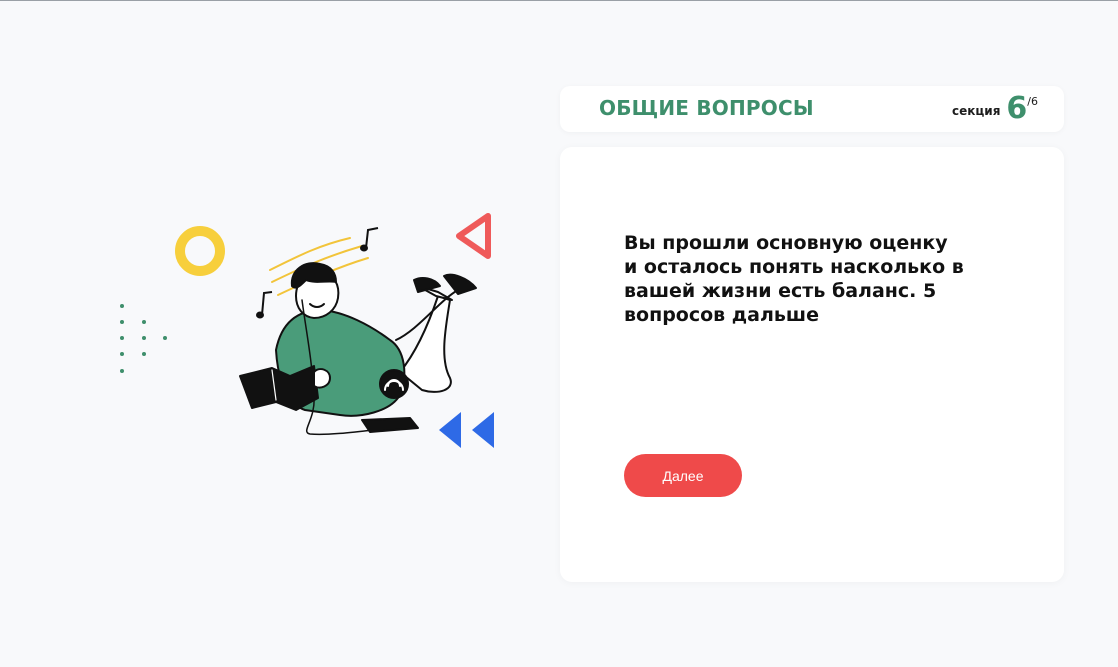 This screenshot has height=667, width=1118. I want to click on next-button: Далее, so click(683, 475).